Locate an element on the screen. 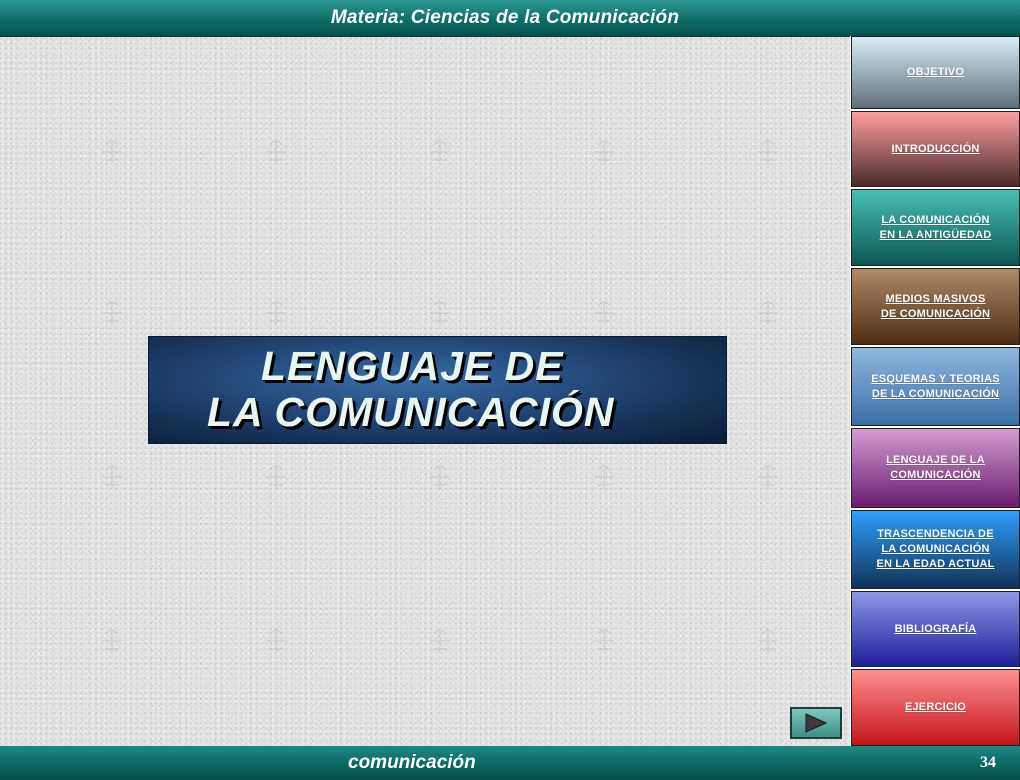  nav-objetivo-link: OBJETIVO is located at coordinates (935, 72).